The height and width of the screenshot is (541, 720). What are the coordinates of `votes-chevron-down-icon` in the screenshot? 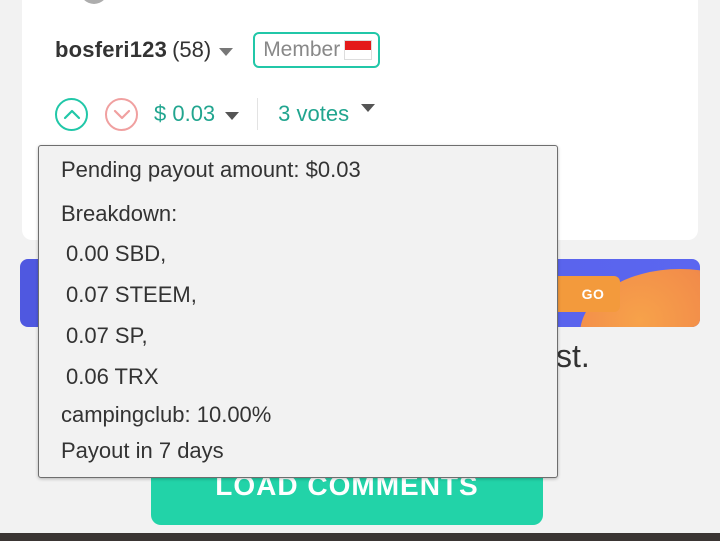 It's located at (368, 108).